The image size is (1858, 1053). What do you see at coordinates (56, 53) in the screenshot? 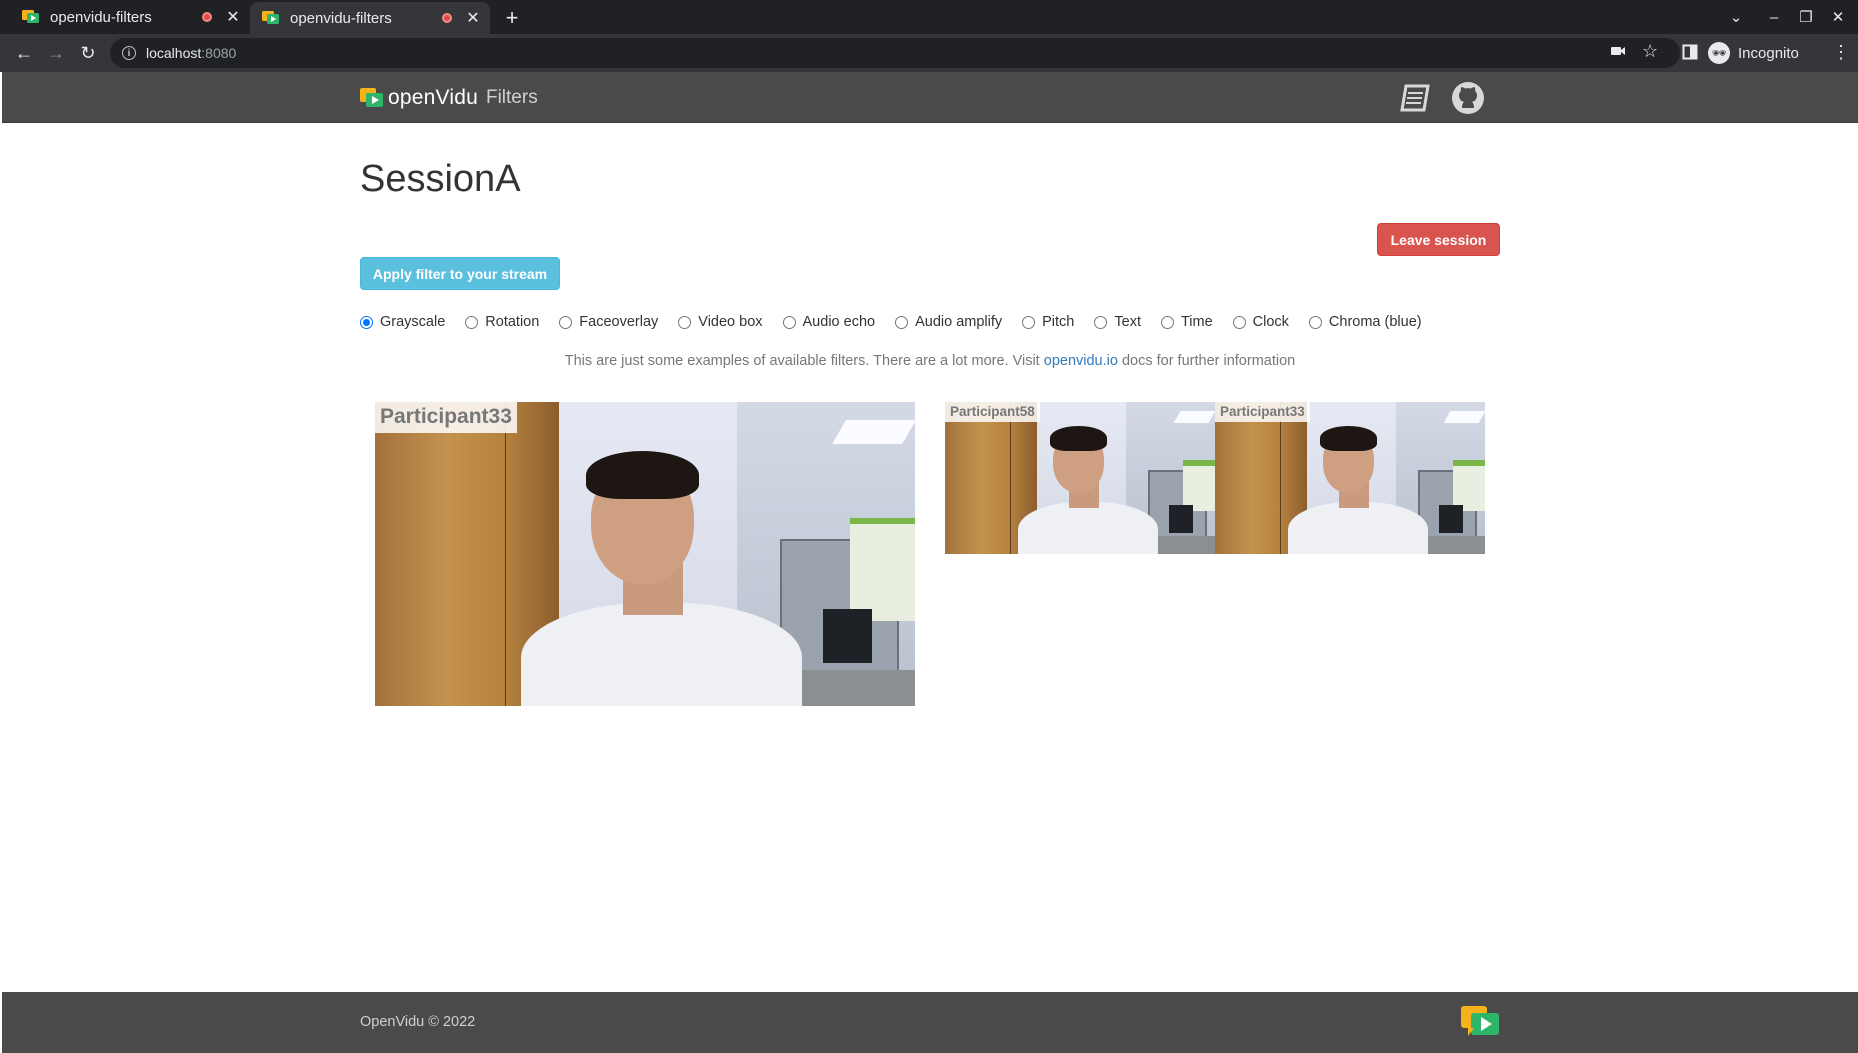
I see `forward-icon: →` at bounding box center [56, 53].